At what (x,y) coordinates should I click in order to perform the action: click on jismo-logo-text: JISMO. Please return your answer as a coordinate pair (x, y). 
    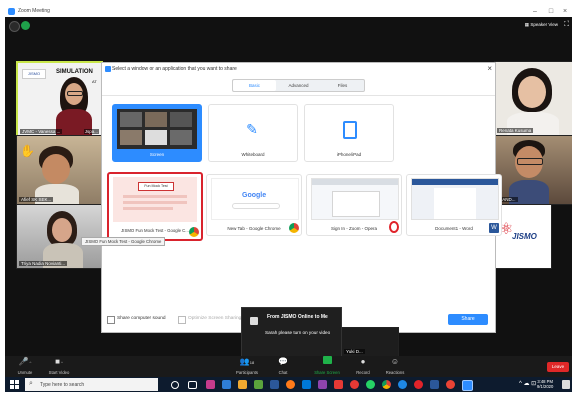
    Looking at the image, I should click on (524, 236).